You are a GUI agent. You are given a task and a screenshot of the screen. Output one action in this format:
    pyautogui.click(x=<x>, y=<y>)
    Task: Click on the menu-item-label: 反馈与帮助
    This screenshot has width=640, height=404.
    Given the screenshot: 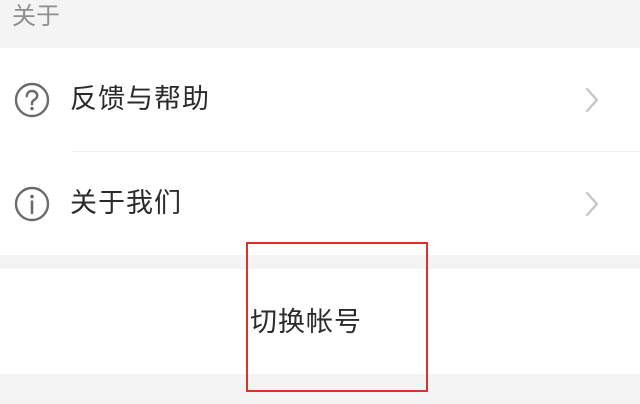 What is the action you would take?
    pyautogui.click(x=140, y=99)
    